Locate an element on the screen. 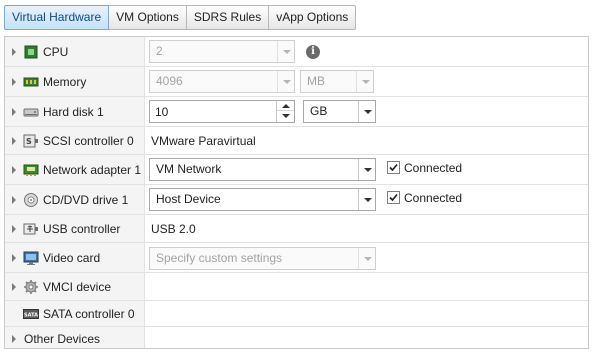 Image resolution: width=593 pixels, height=353 pixels. cd-dvd-icon is located at coordinates (31, 200).